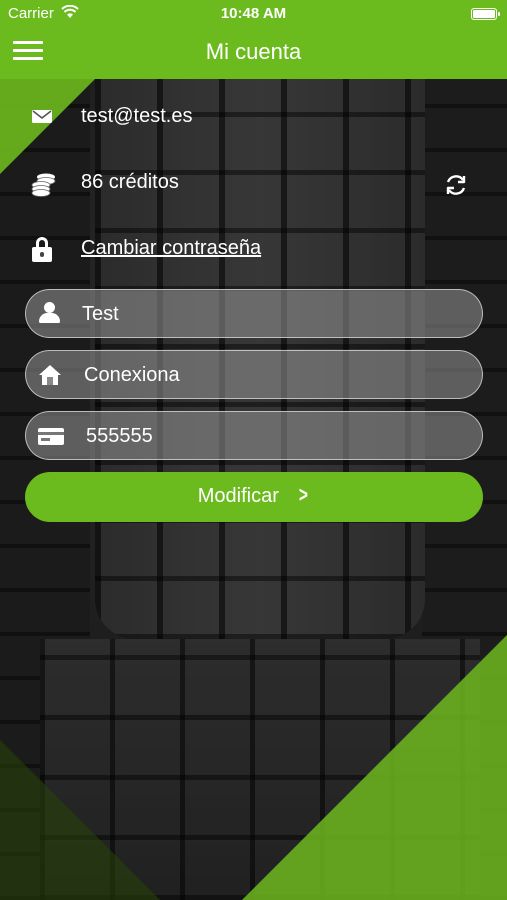  What do you see at coordinates (130, 182) in the screenshot?
I see `credits-text: 86 créditos` at bounding box center [130, 182].